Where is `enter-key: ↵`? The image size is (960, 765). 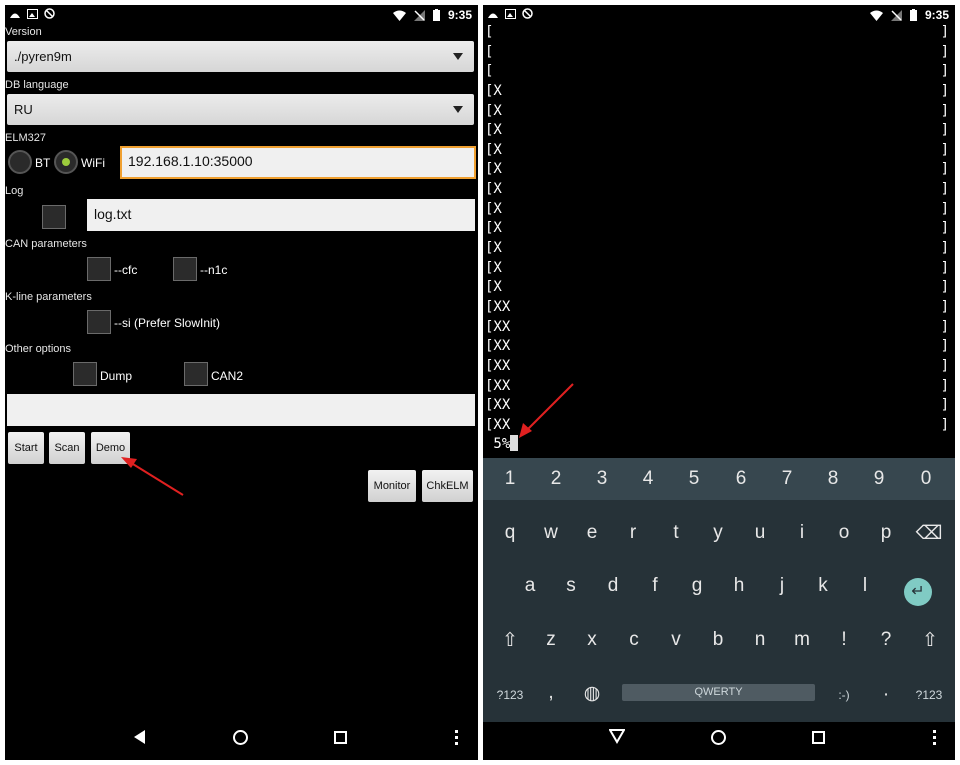
enter-key: ↵ is located at coordinates (918, 592).